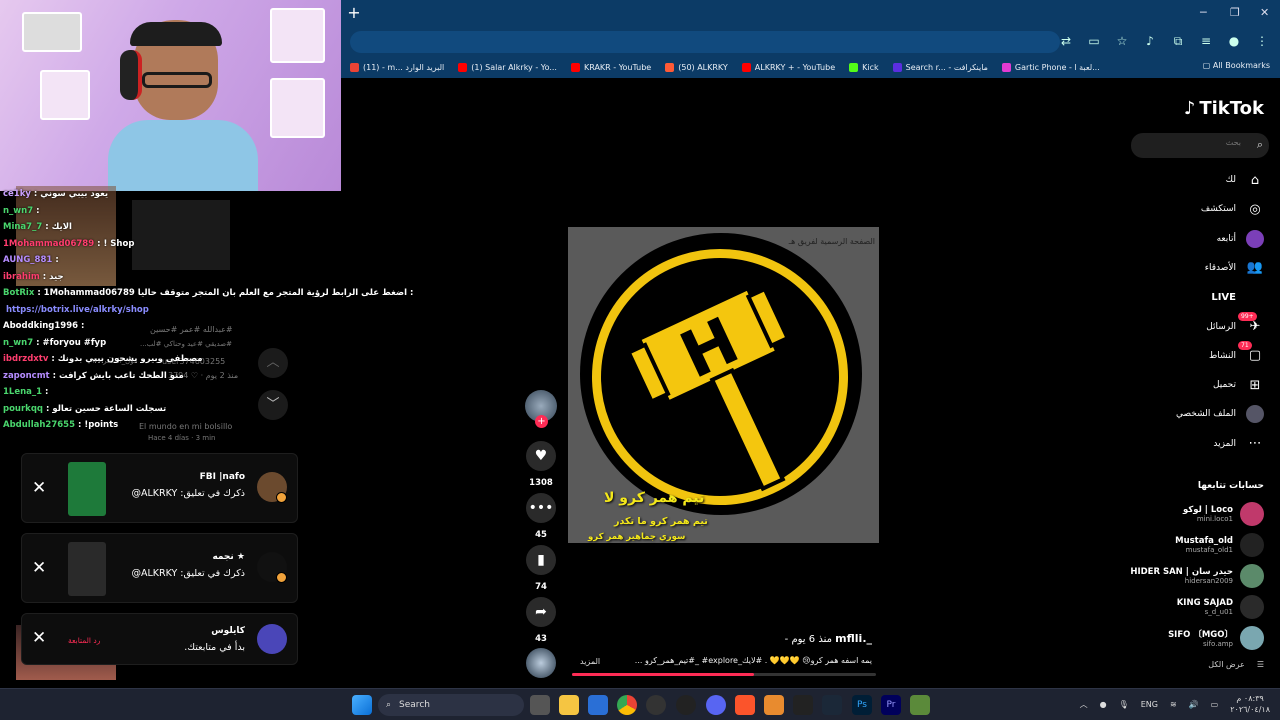 Image resolution: width=1280 pixels, height=720 pixels. Describe the element at coordinates (696, 67) in the screenshot. I see `bookmark-item: (50) ALKRKY` at that location.